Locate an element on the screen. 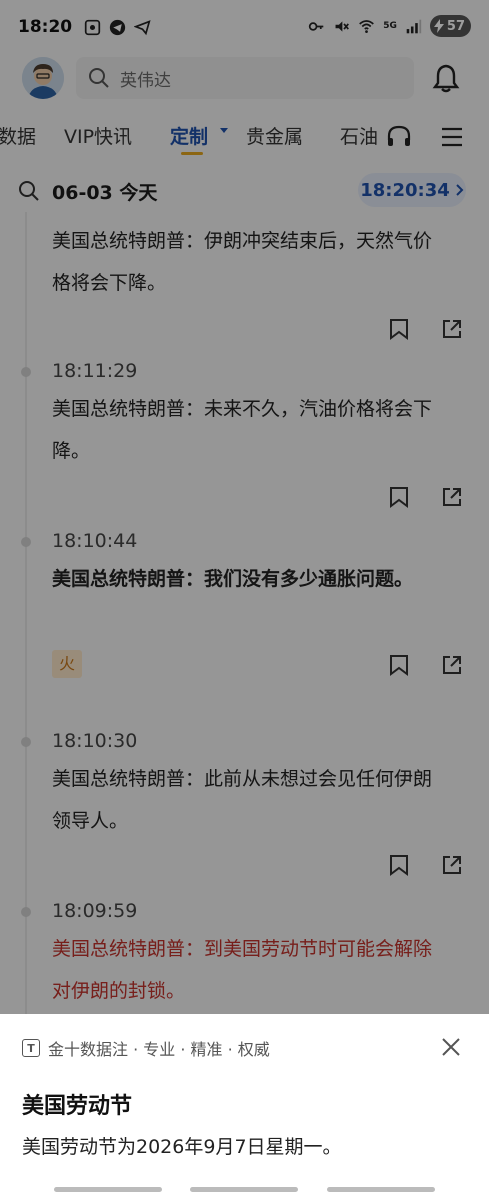 The width and height of the screenshot is (489, 1200). close-icon is located at coordinates (451, 1047).